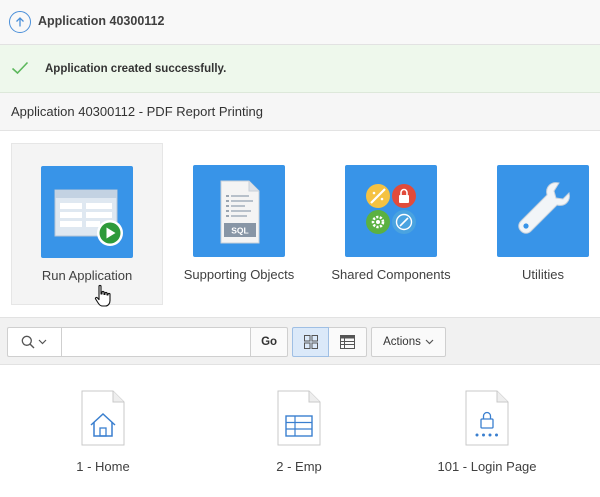 The height and width of the screenshot is (497, 600). I want to click on supporting-objects-tile: SQL Supporting Objects, so click(239, 224).